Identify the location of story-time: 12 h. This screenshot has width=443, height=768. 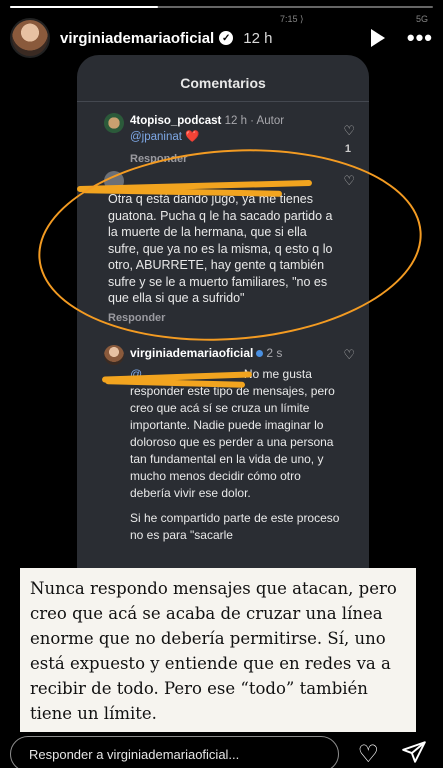
(258, 38).